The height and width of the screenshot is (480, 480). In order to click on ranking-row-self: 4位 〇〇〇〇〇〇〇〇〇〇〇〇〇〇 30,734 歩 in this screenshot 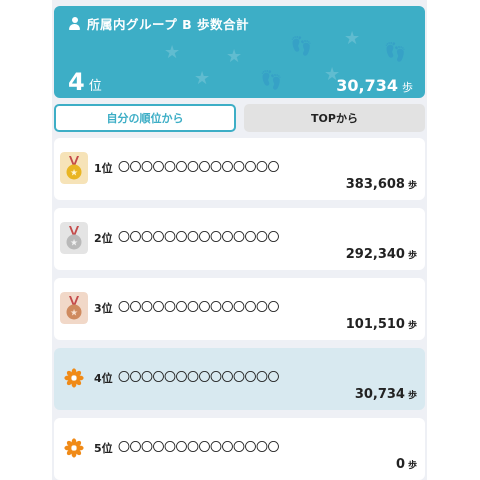, I will do `click(239, 379)`.